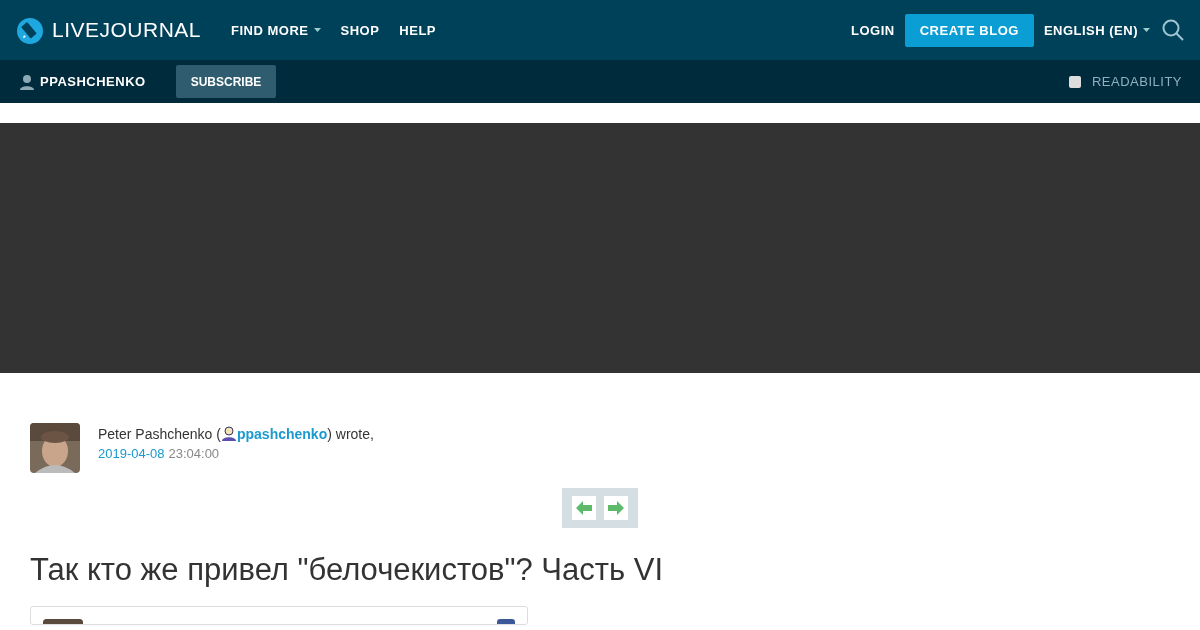 Image resolution: width=1200 pixels, height=630 pixels. Describe the element at coordinates (127, 30) in the screenshot. I see `logo-text: LIVEJOURNAL` at that location.